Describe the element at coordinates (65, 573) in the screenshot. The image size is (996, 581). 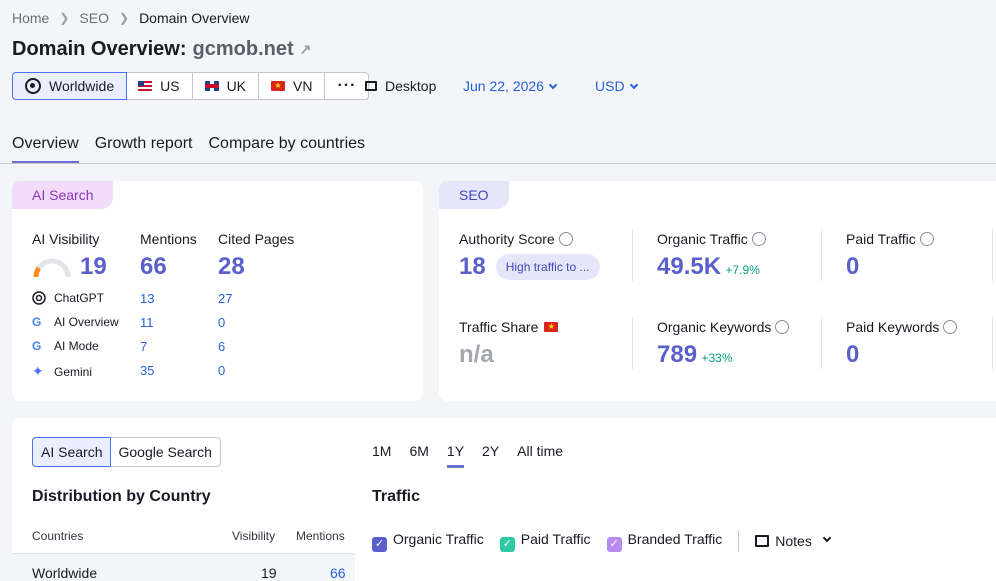
I see `row-country: Worldwide` at that location.